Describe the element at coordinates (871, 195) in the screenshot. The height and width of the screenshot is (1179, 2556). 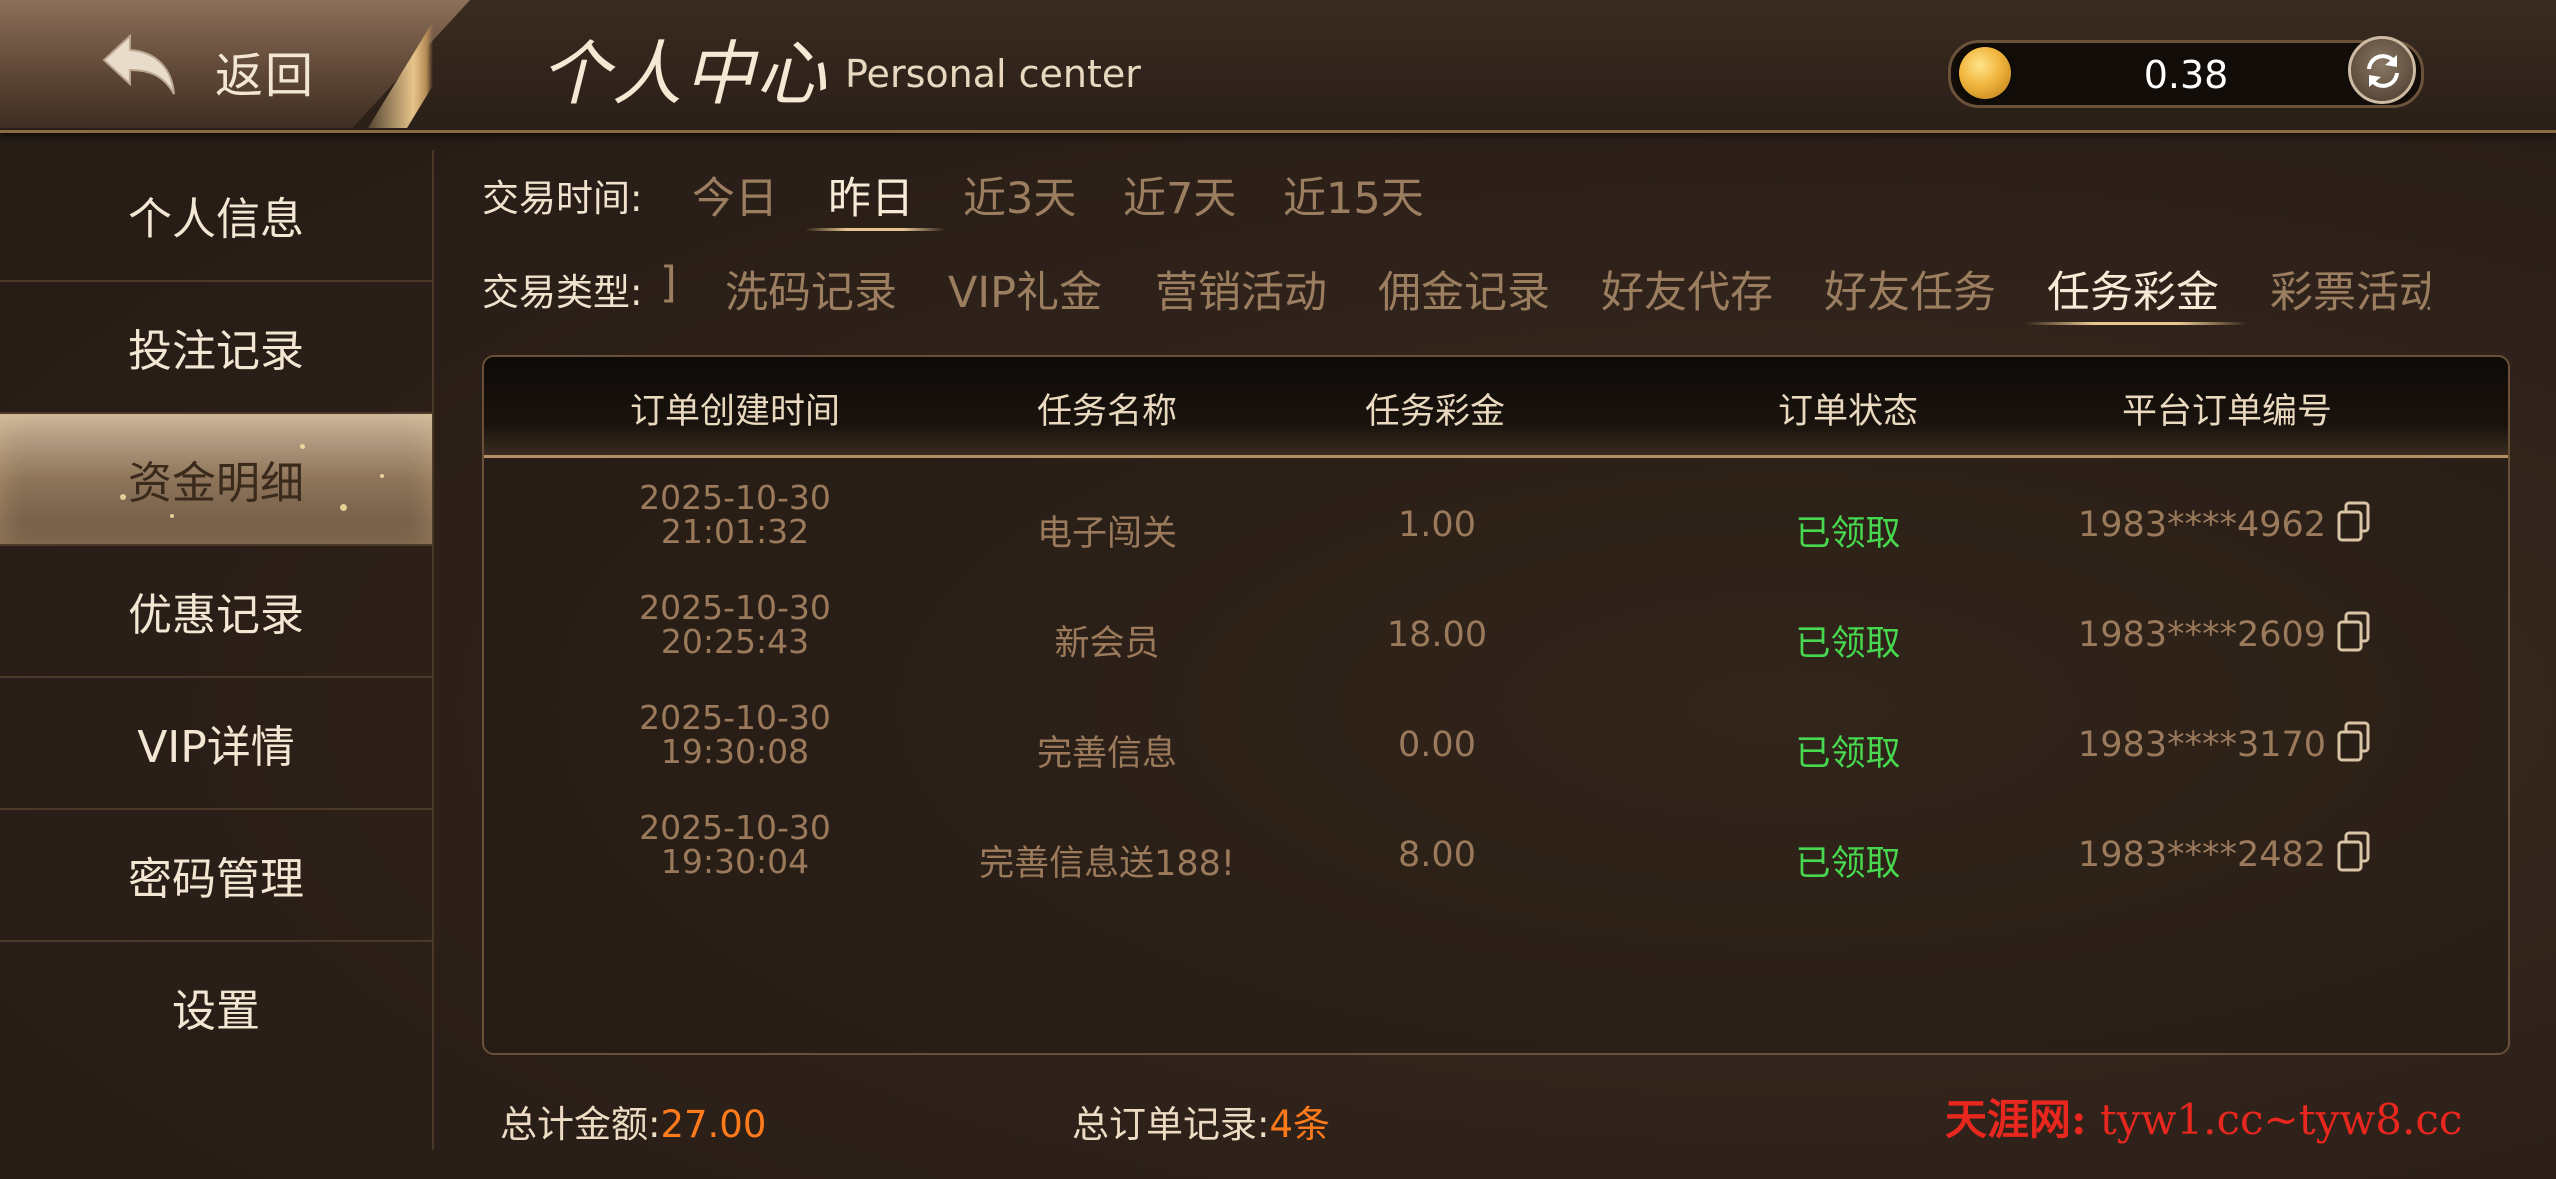
I see `time-option-yesterday: 昨日` at that location.